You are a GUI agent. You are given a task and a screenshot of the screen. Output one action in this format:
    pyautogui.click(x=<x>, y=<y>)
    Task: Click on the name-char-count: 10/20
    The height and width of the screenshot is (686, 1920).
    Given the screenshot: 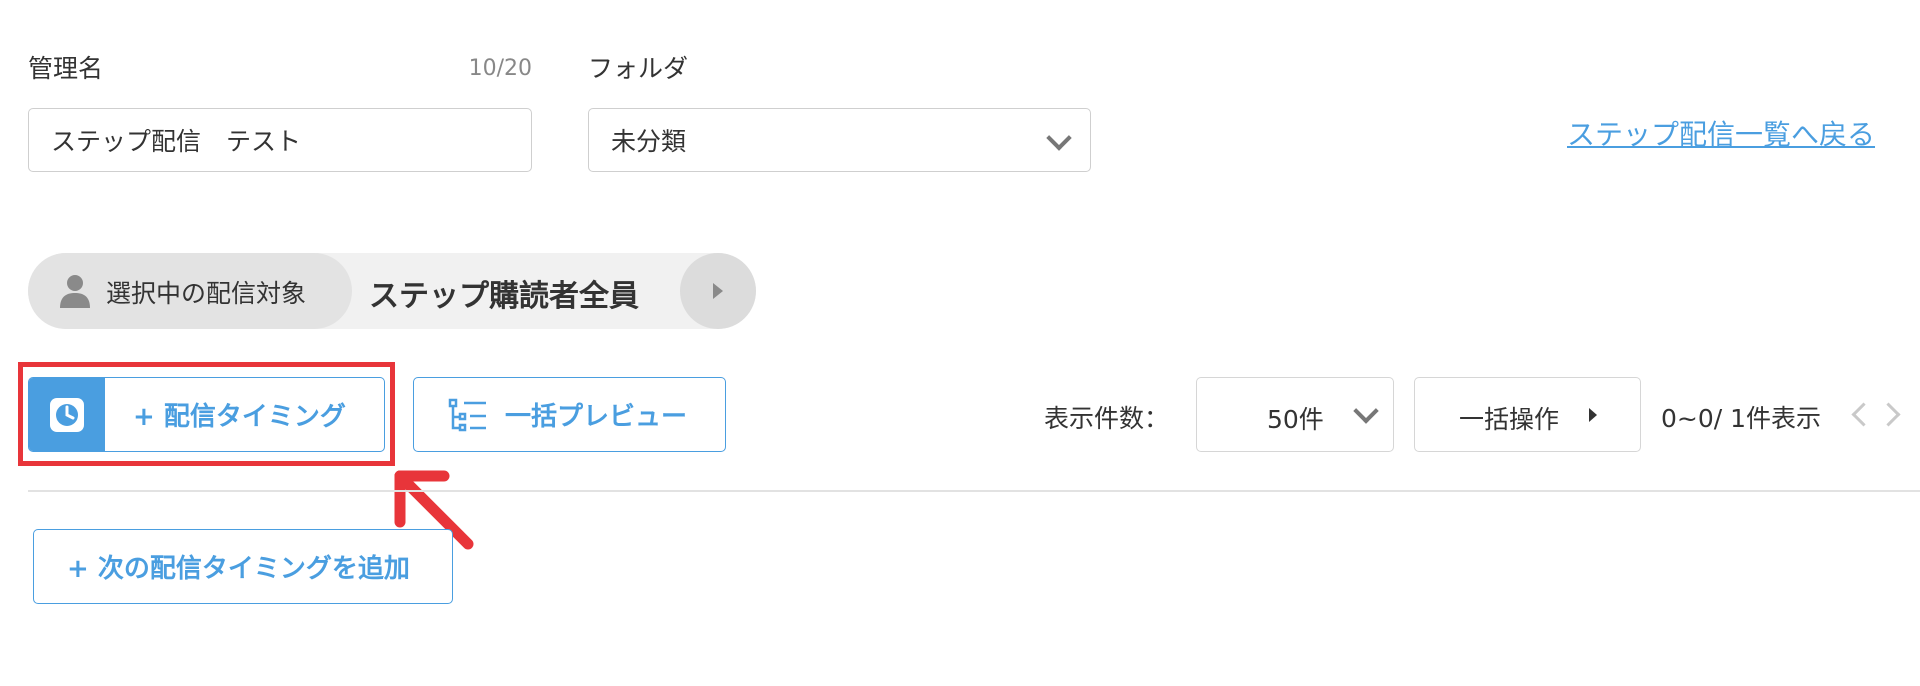 What is the action you would take?
    pyautogui.click(x=500, y=68)
    